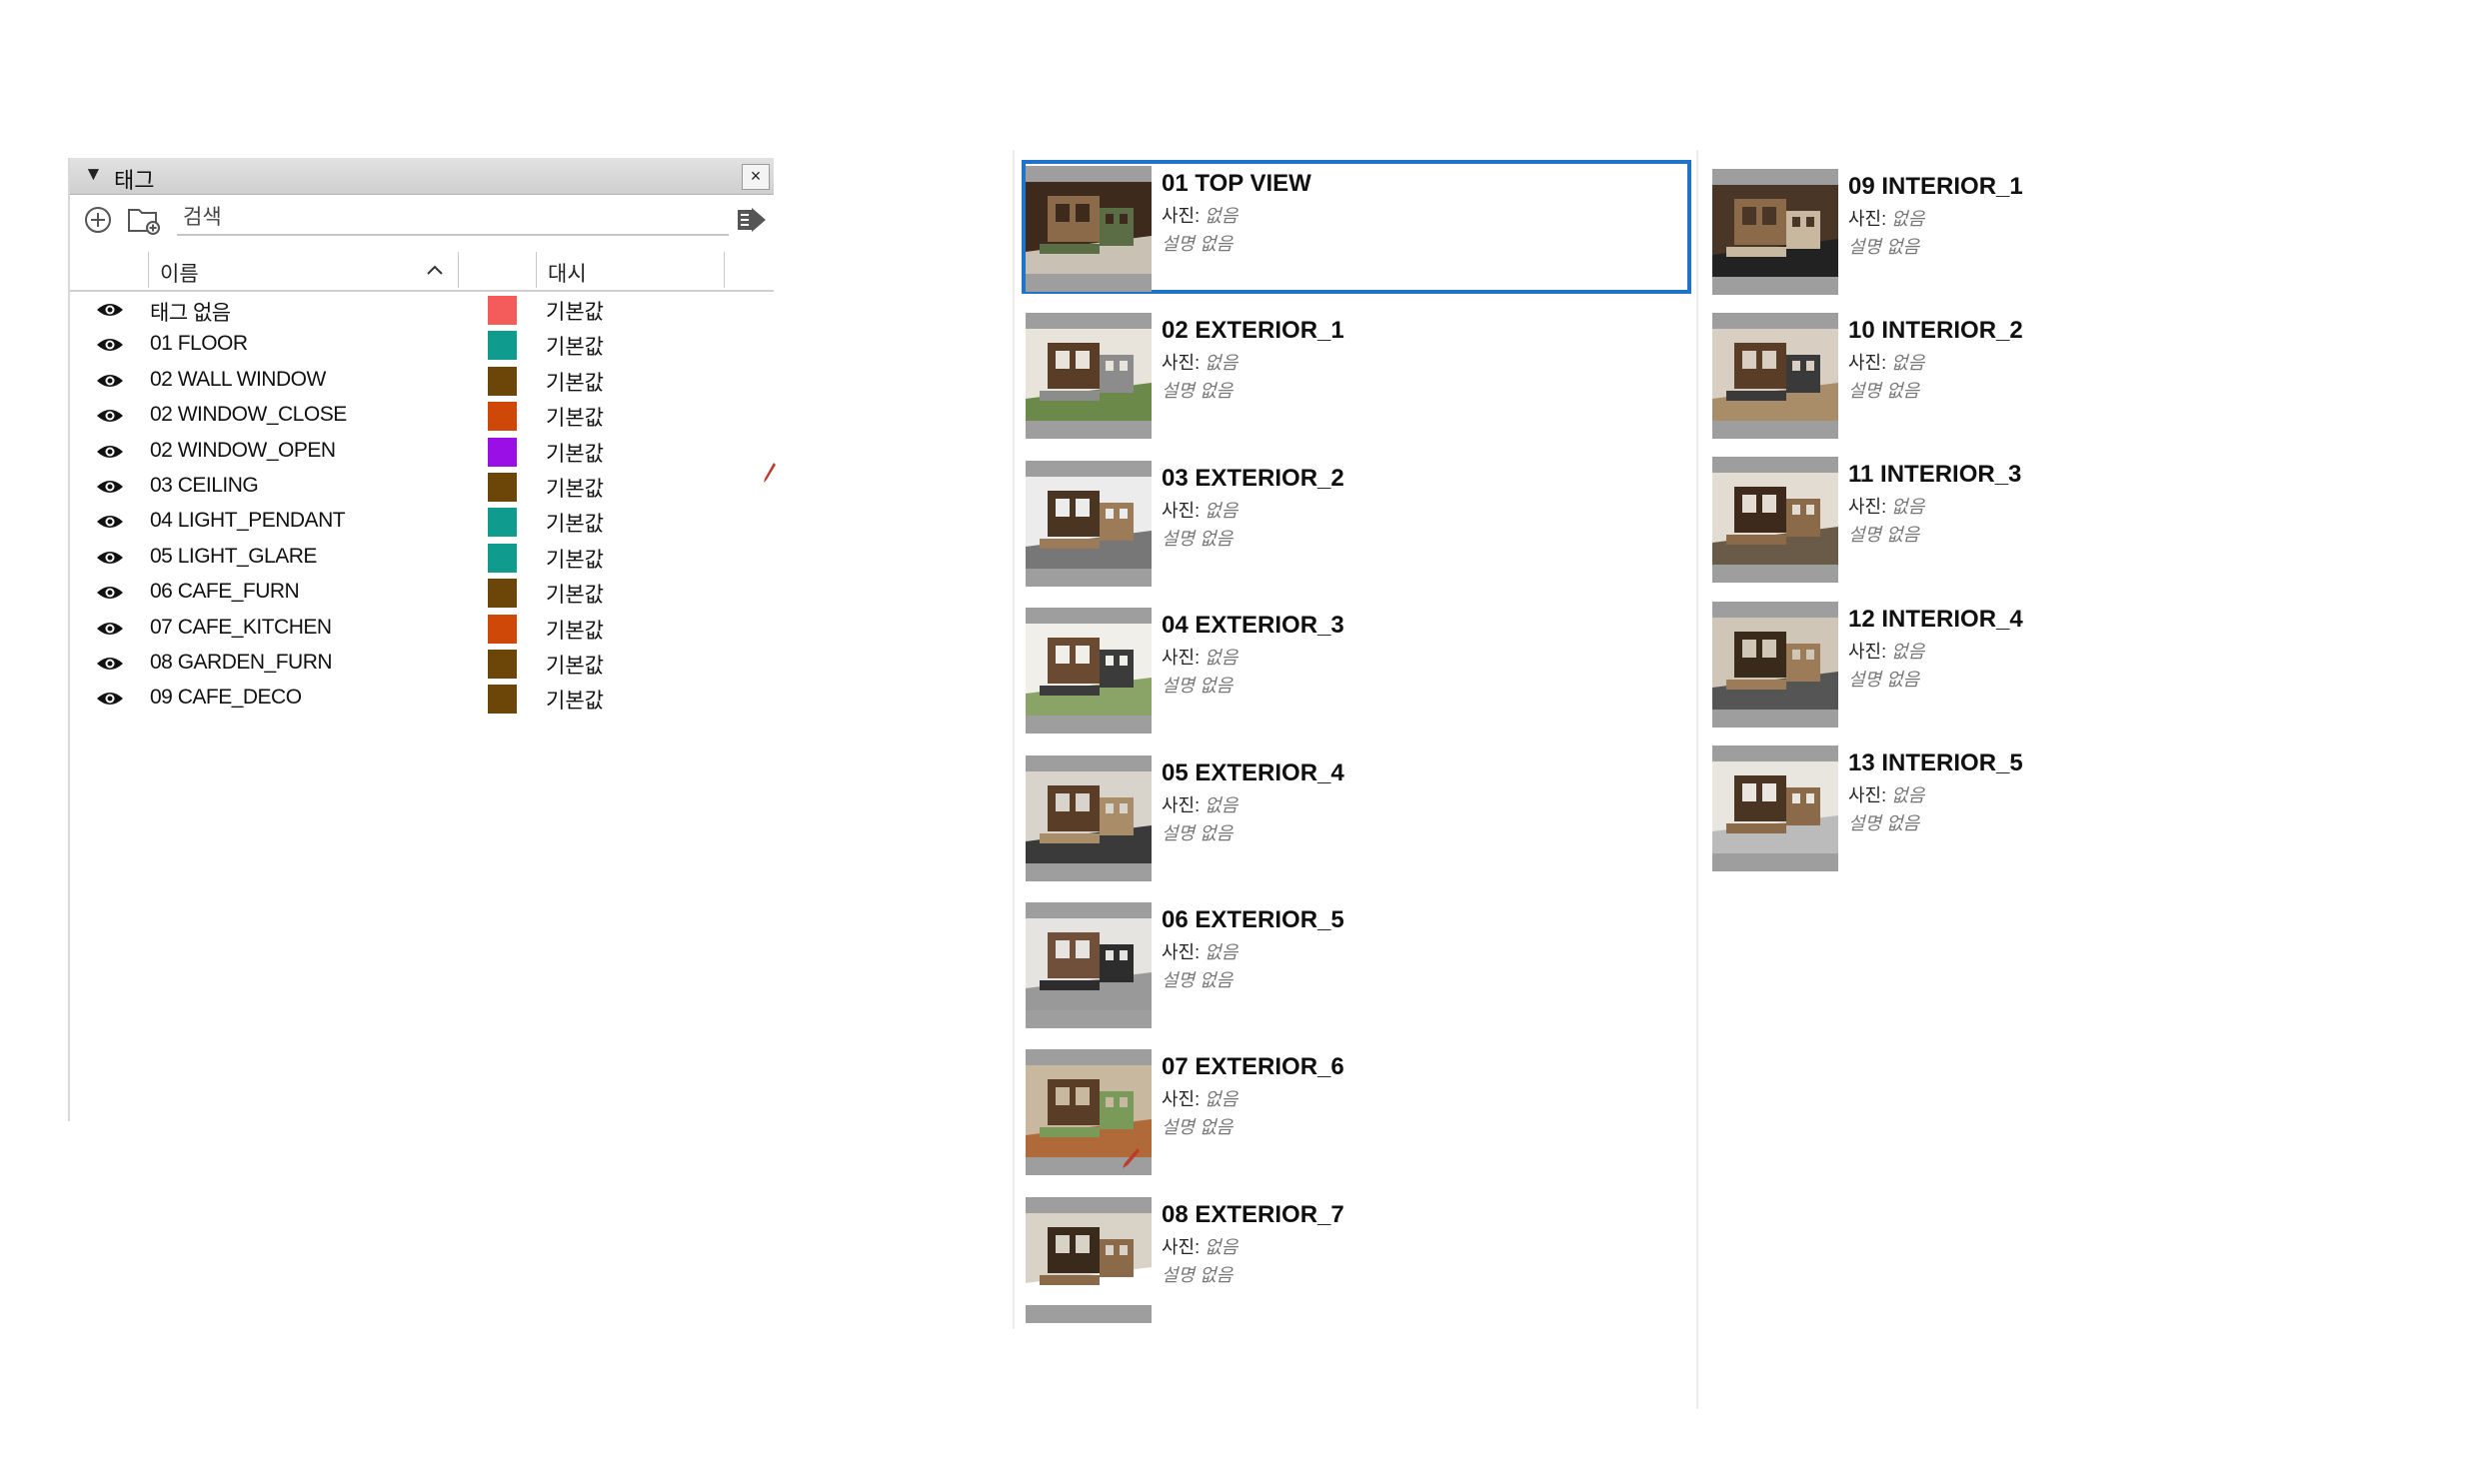 The height and width of the screenshot is (1484, 2474). I want to click on scene-card: 04 EXTERIOR_3 사진: 없음 설명 없음, so click(1356, 669).